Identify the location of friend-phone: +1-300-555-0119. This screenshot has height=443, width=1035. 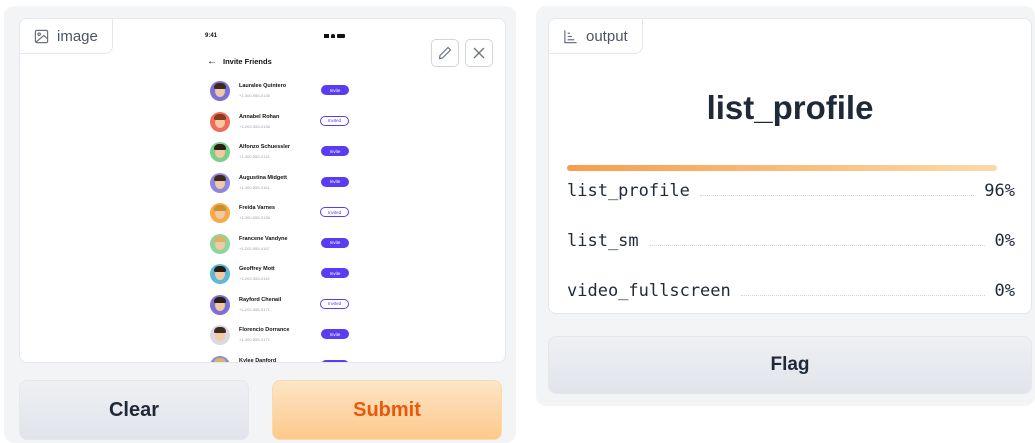
(254, 156).